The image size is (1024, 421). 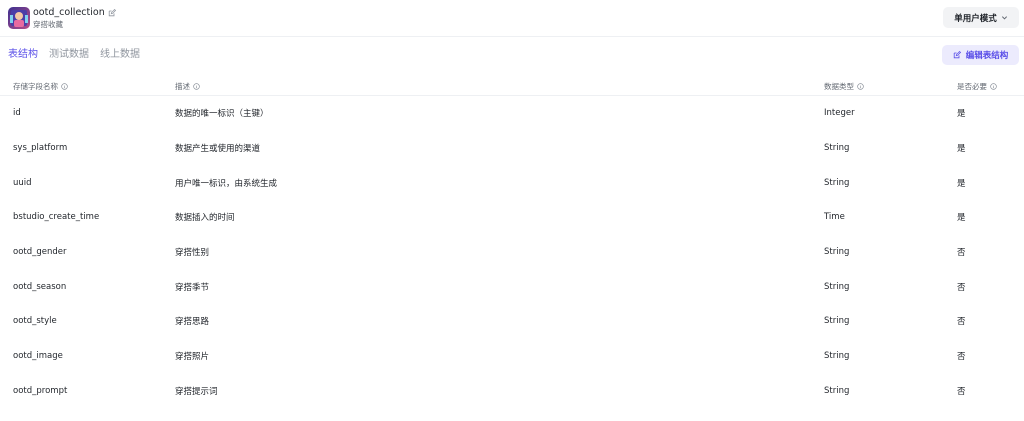 I want to click on description-cell: 穿搭提示词, so click(x=196, y=391).